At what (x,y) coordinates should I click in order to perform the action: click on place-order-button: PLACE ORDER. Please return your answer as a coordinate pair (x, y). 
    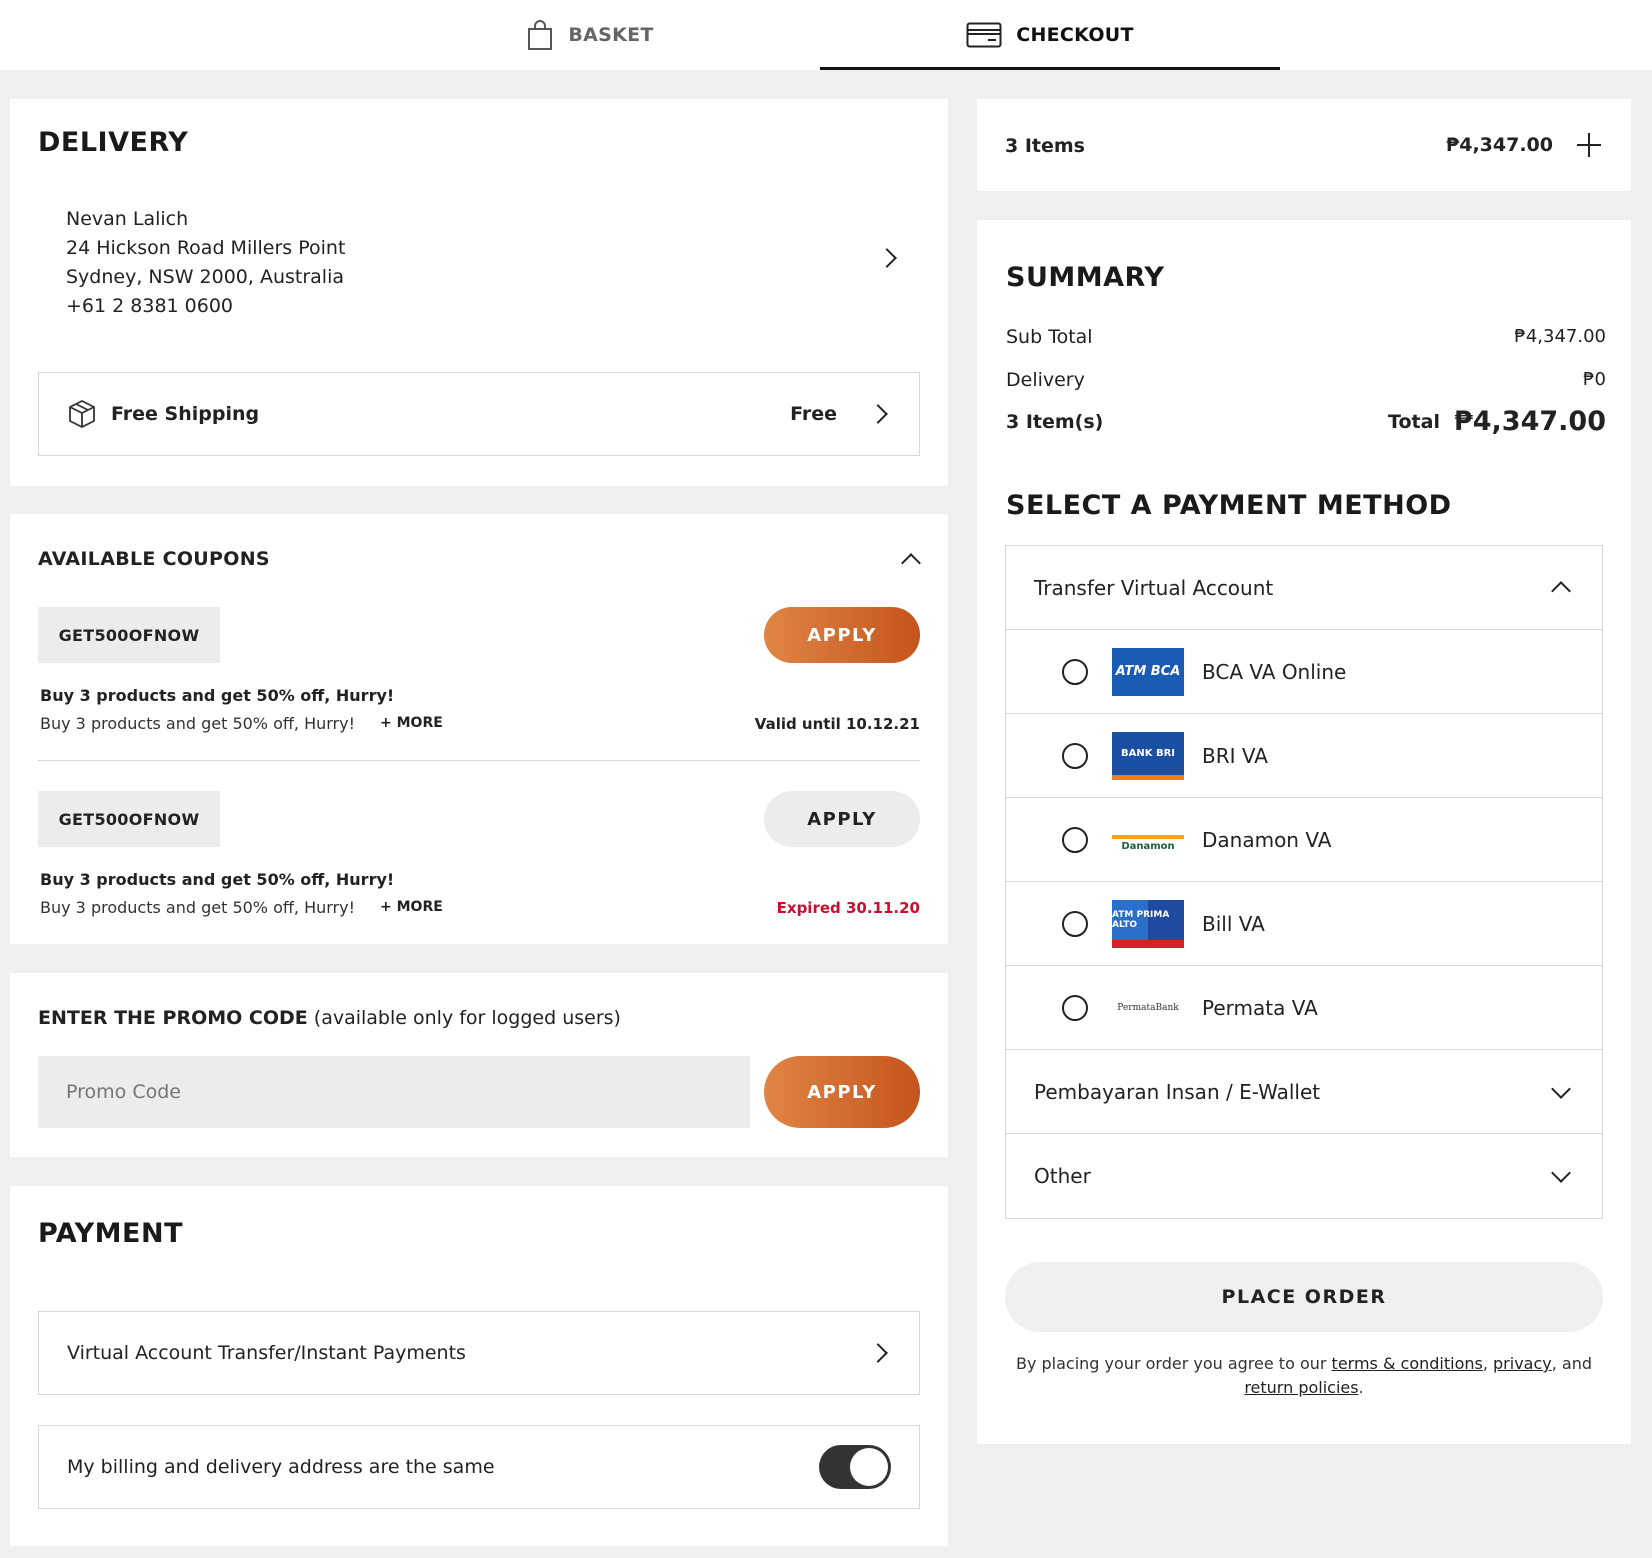
    Looking at the image, I should click on (1304, 1297).